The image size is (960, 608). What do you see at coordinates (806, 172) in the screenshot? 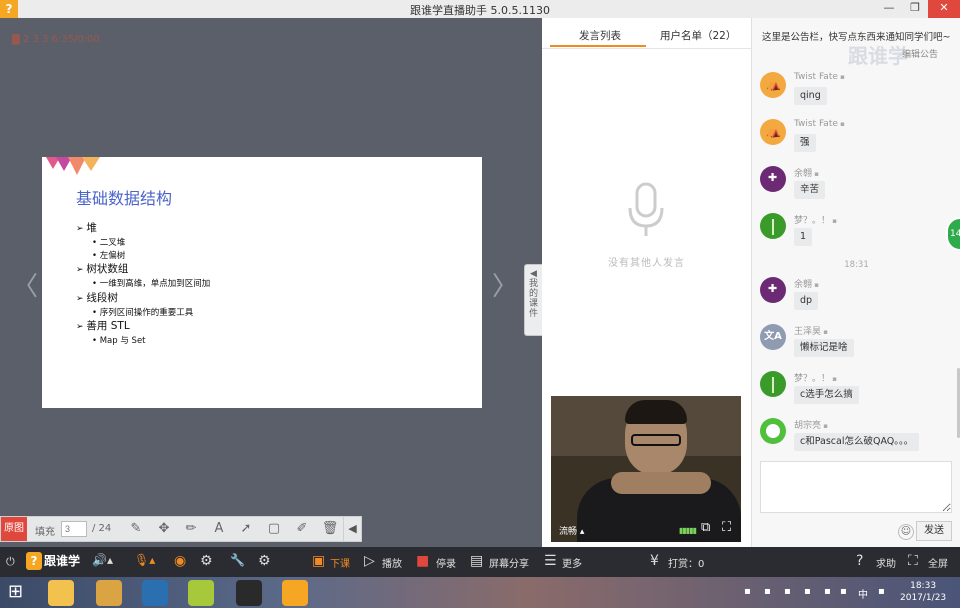
I see `chat-username: 余翱` at bounding box center [806, 172].